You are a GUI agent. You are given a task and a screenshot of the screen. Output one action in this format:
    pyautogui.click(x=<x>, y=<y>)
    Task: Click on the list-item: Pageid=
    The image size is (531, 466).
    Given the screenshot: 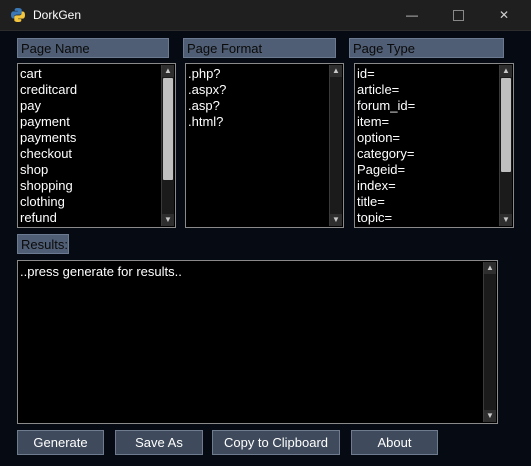 What is the action you would take?
    pyautogui.click(x=428, y=170)
    